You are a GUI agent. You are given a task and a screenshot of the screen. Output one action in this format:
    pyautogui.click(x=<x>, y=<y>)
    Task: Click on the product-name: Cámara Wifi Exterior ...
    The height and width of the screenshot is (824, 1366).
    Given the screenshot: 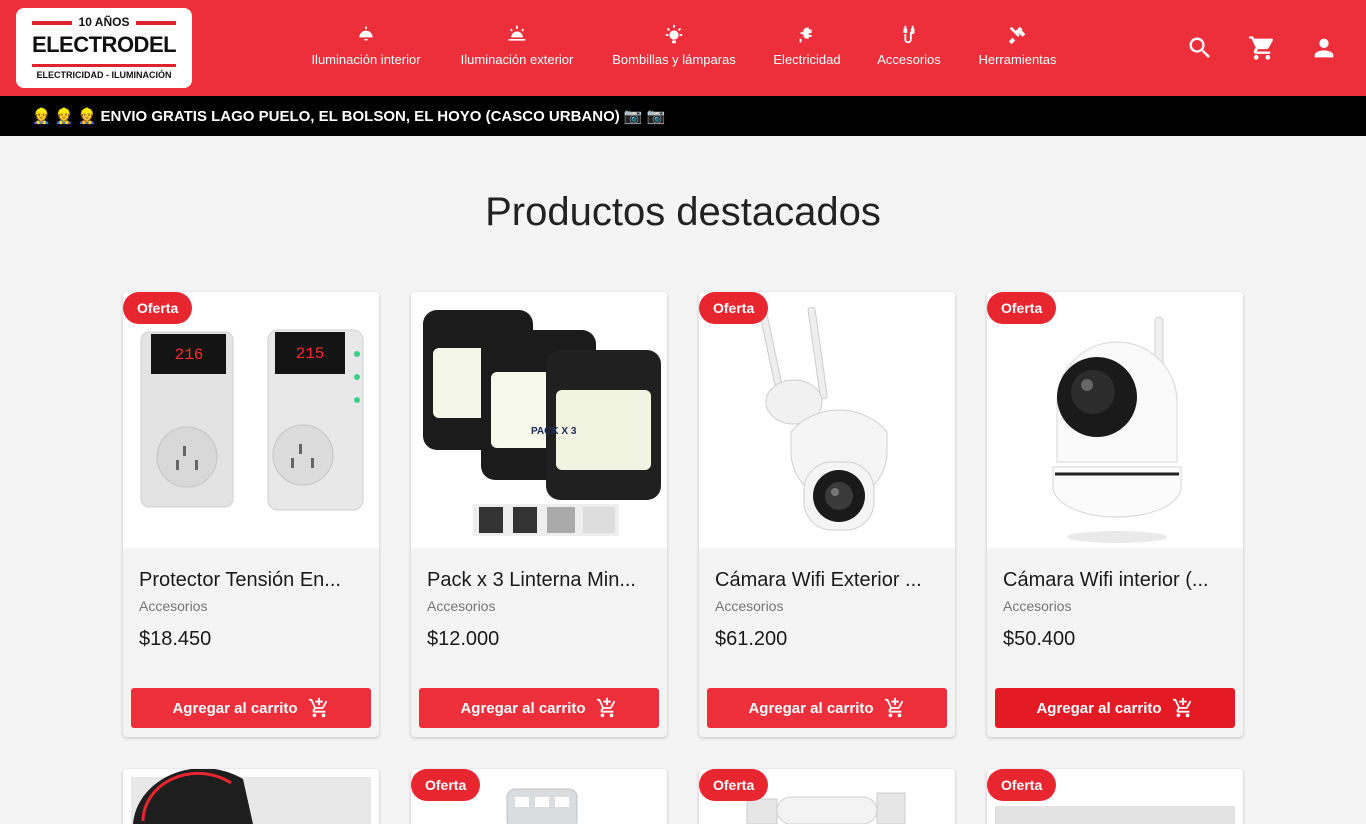 What is the action you would take?
    pyautogui.click(x=828, y=580)
    